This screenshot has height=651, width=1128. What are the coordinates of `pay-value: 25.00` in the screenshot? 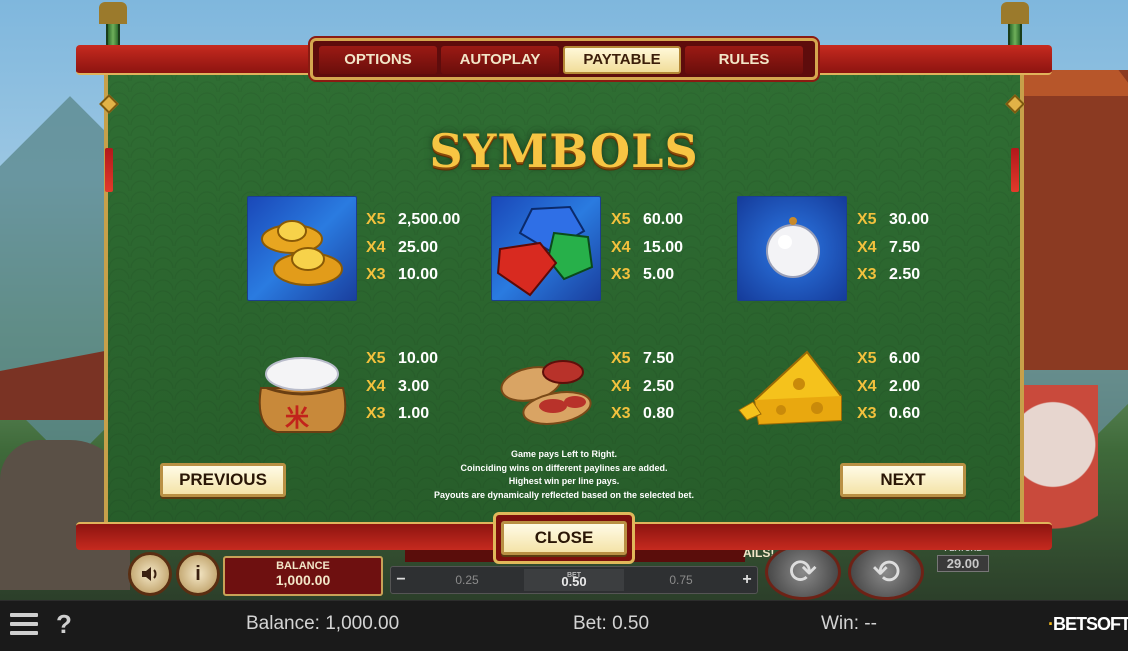 It's located at (418, 247).